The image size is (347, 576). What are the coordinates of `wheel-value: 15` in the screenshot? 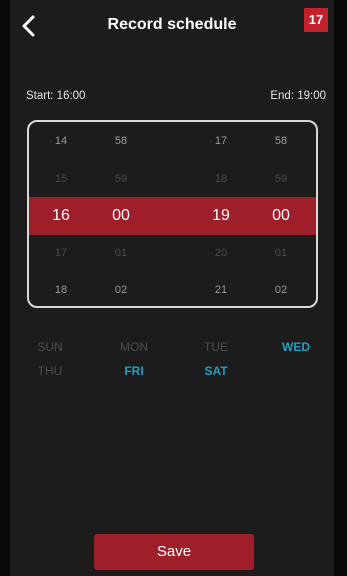 It's located at (61, 179).